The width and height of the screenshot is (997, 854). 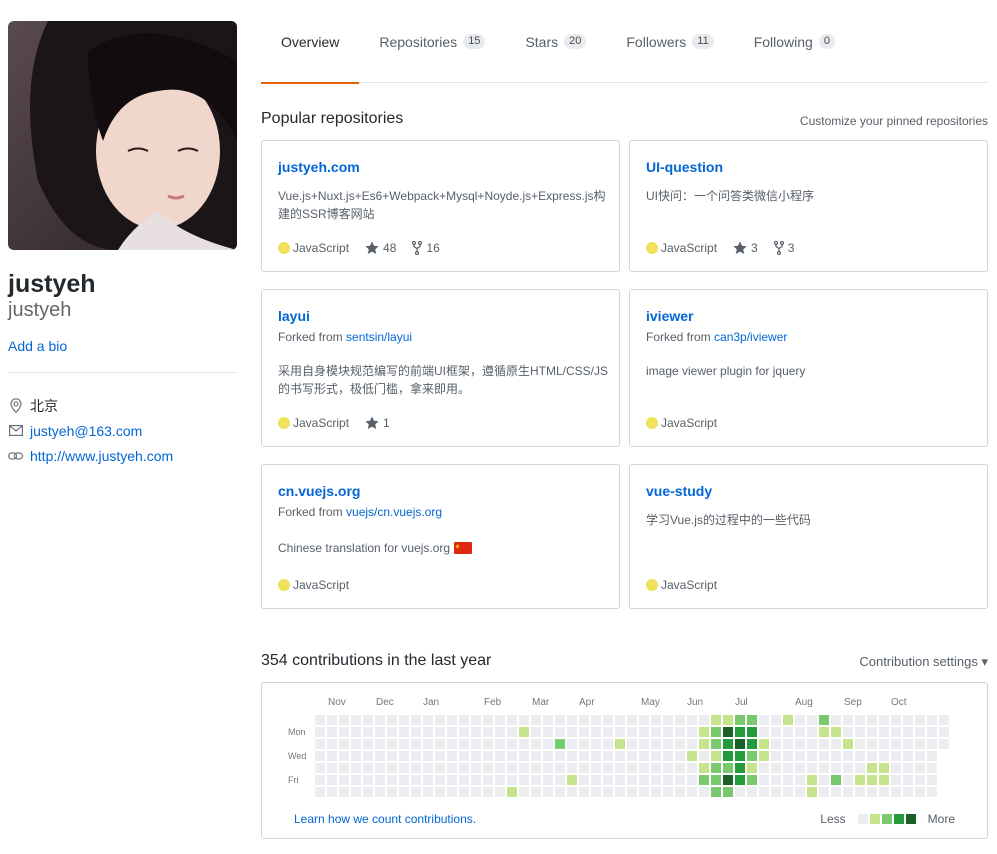 What do you see at coordinates (86, 431) in the screenshot?
I see `email-link: justyeh@163.com` at bounding box center [86, 431].